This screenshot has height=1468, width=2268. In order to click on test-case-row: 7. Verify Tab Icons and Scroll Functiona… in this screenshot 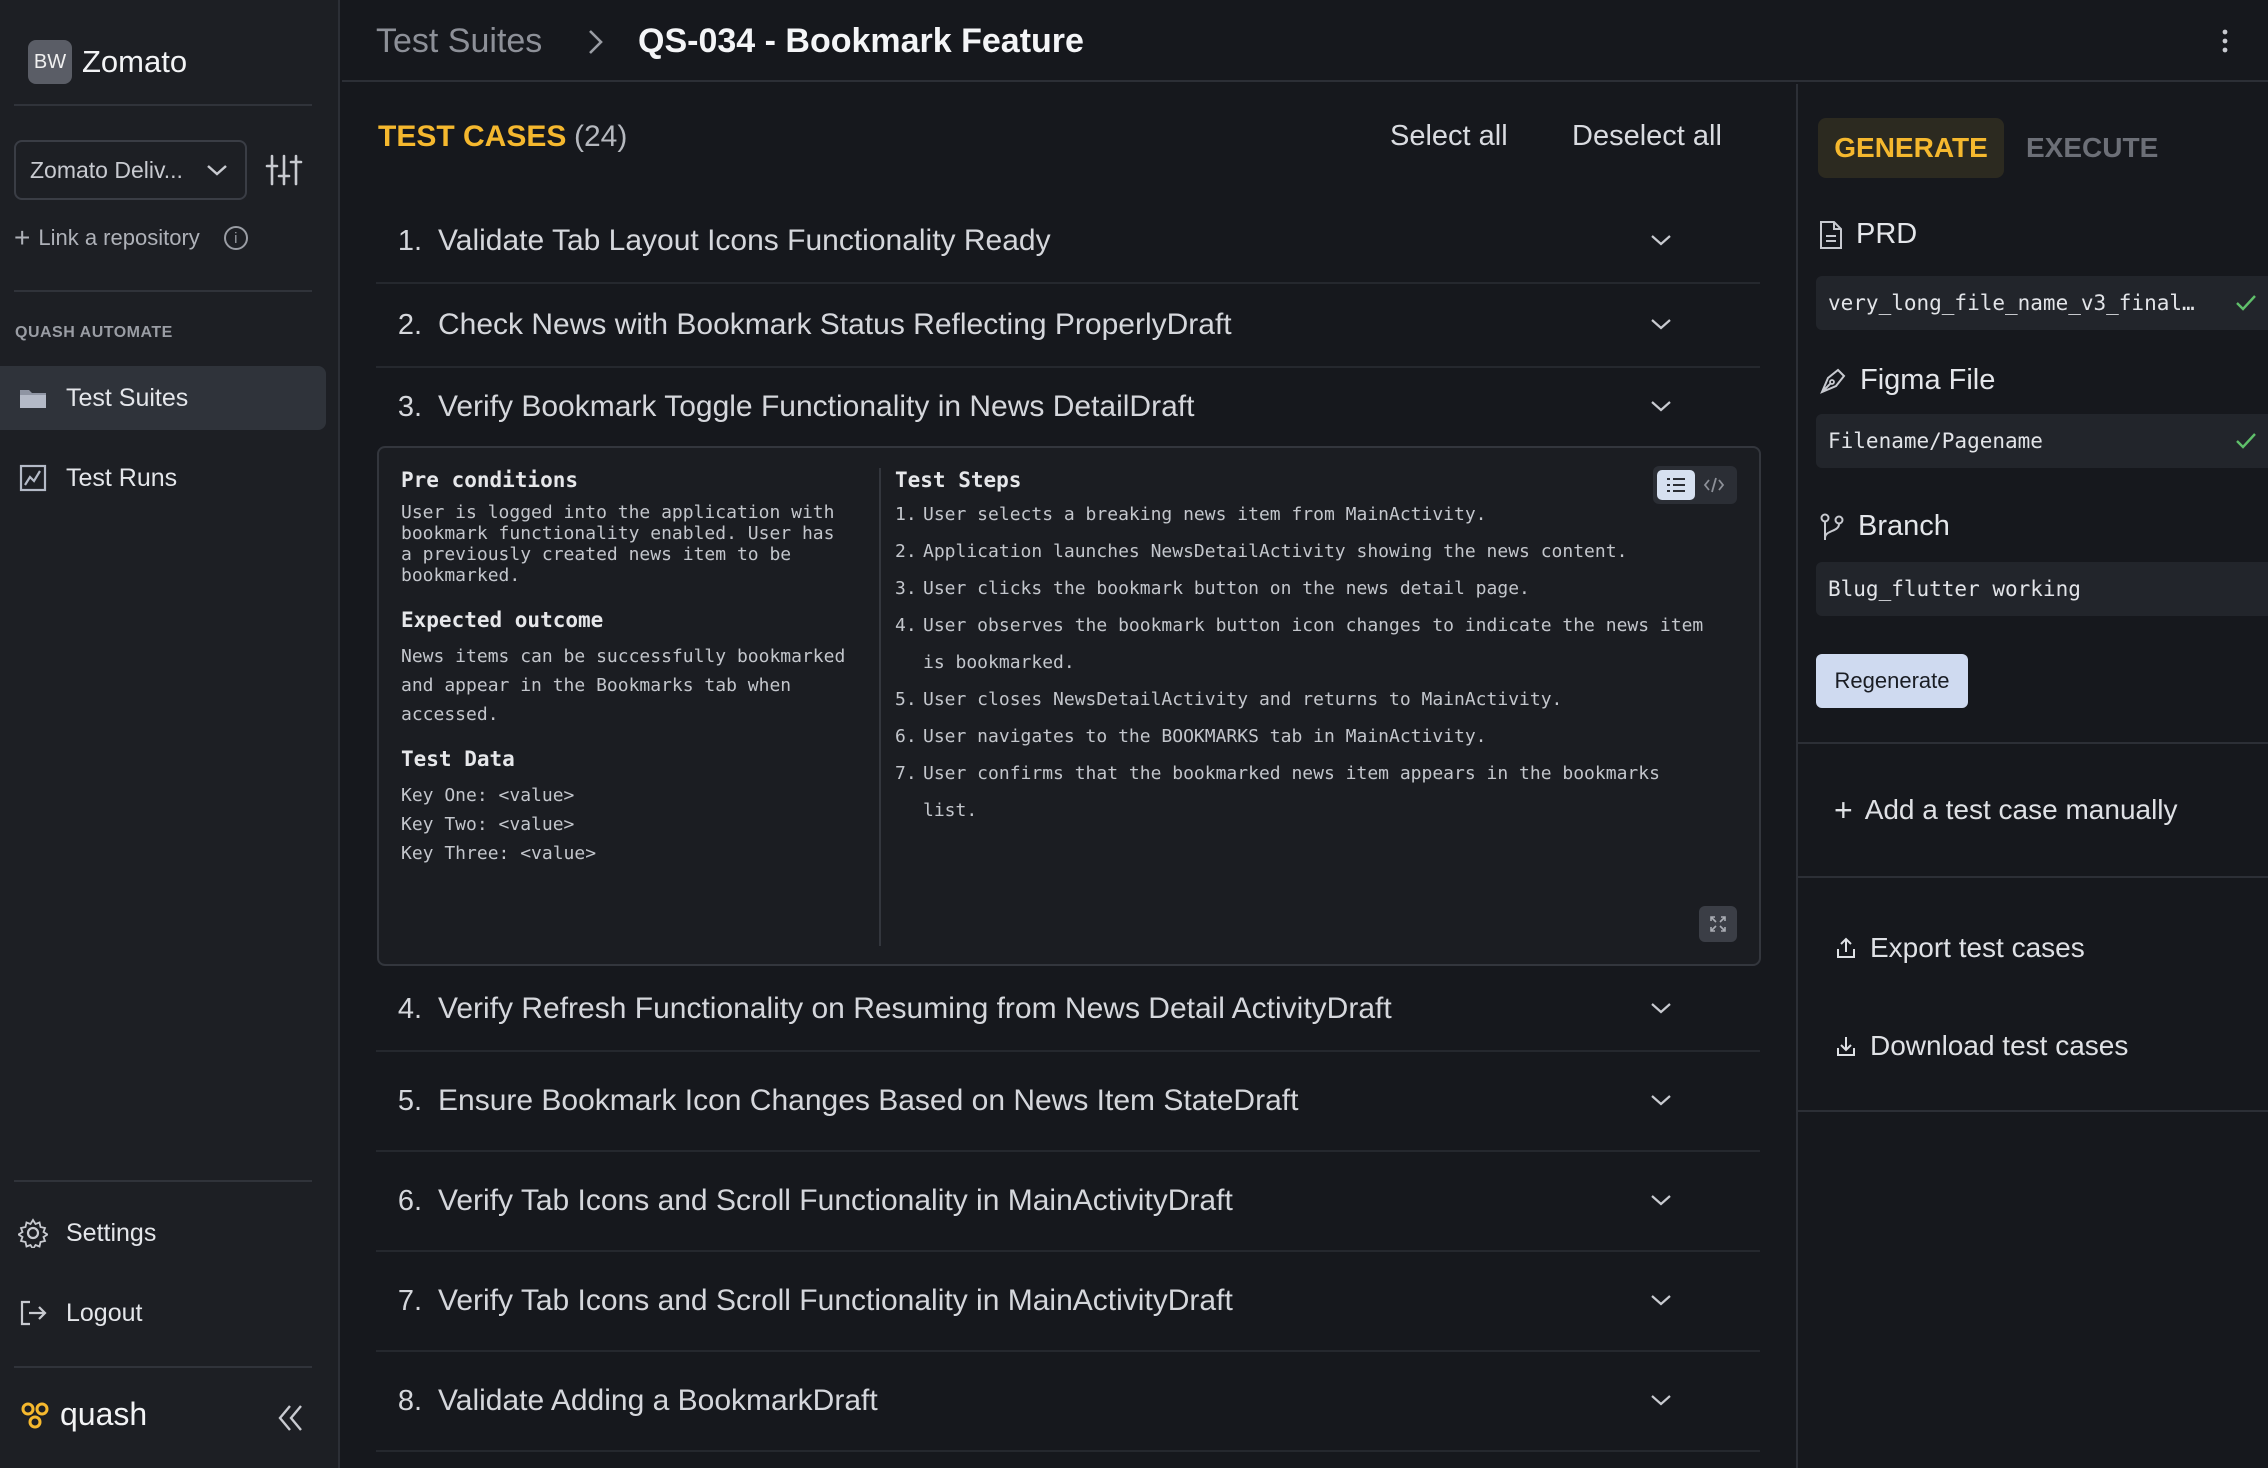, I will do `click(1068, 1302)`.